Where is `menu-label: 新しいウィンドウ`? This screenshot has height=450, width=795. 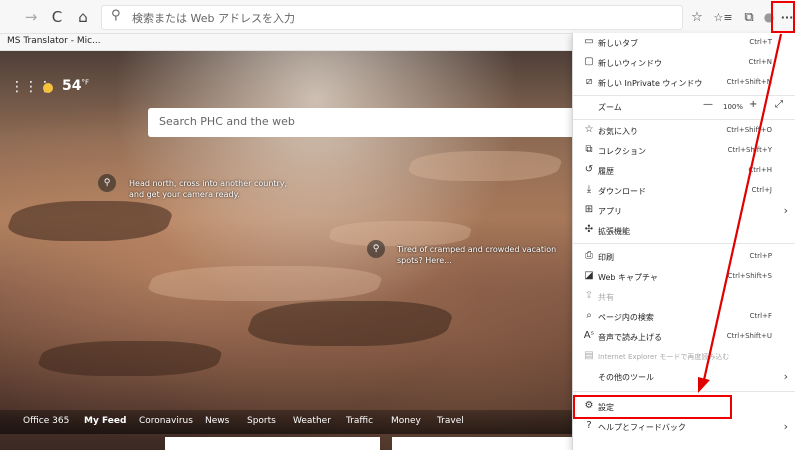
menu-label: 新しいウィンドウ is located at coordinates (630, 63).